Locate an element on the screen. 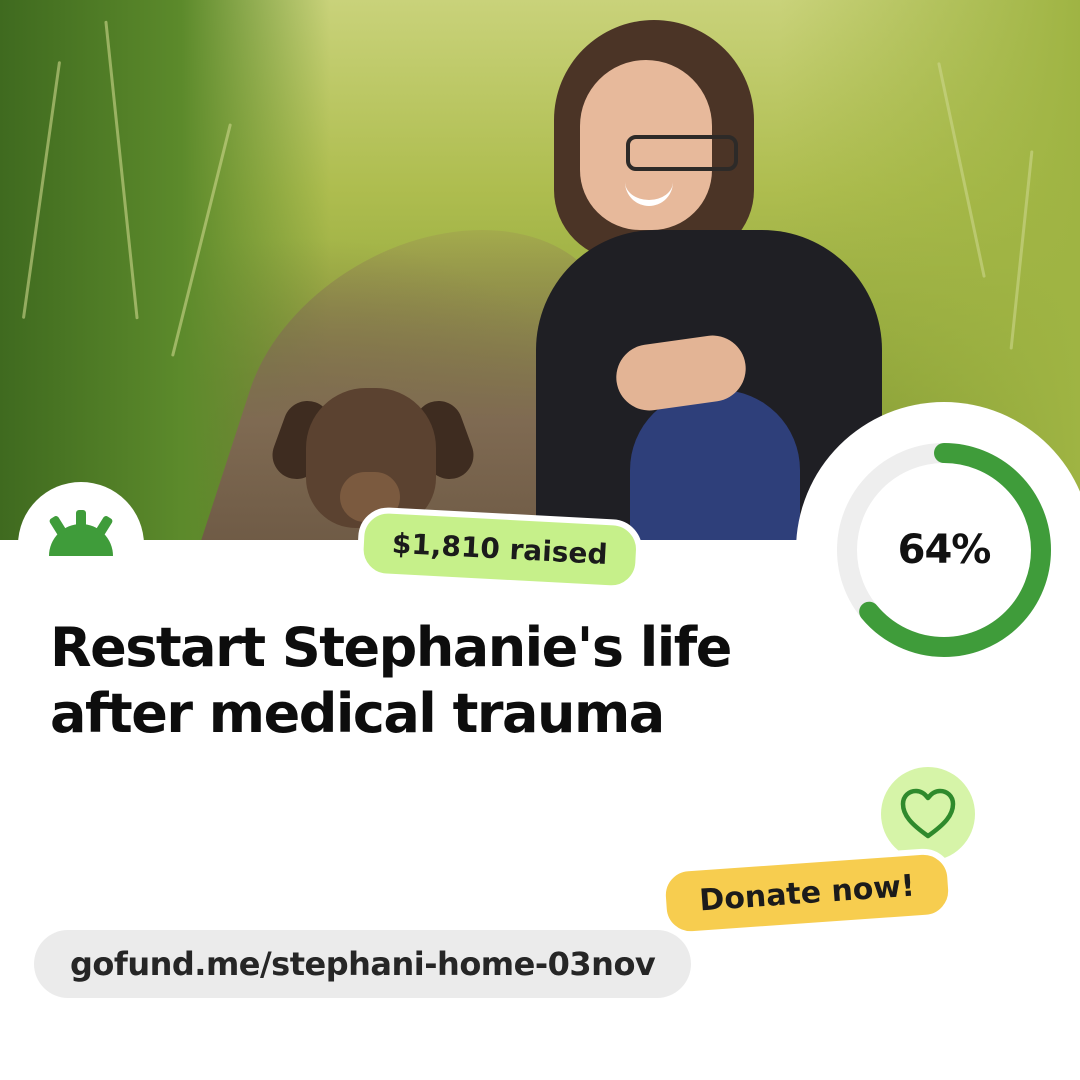 This screenshot has height=1080, width=1080. progress-percent: 64% is located at coordinates (944, 550).